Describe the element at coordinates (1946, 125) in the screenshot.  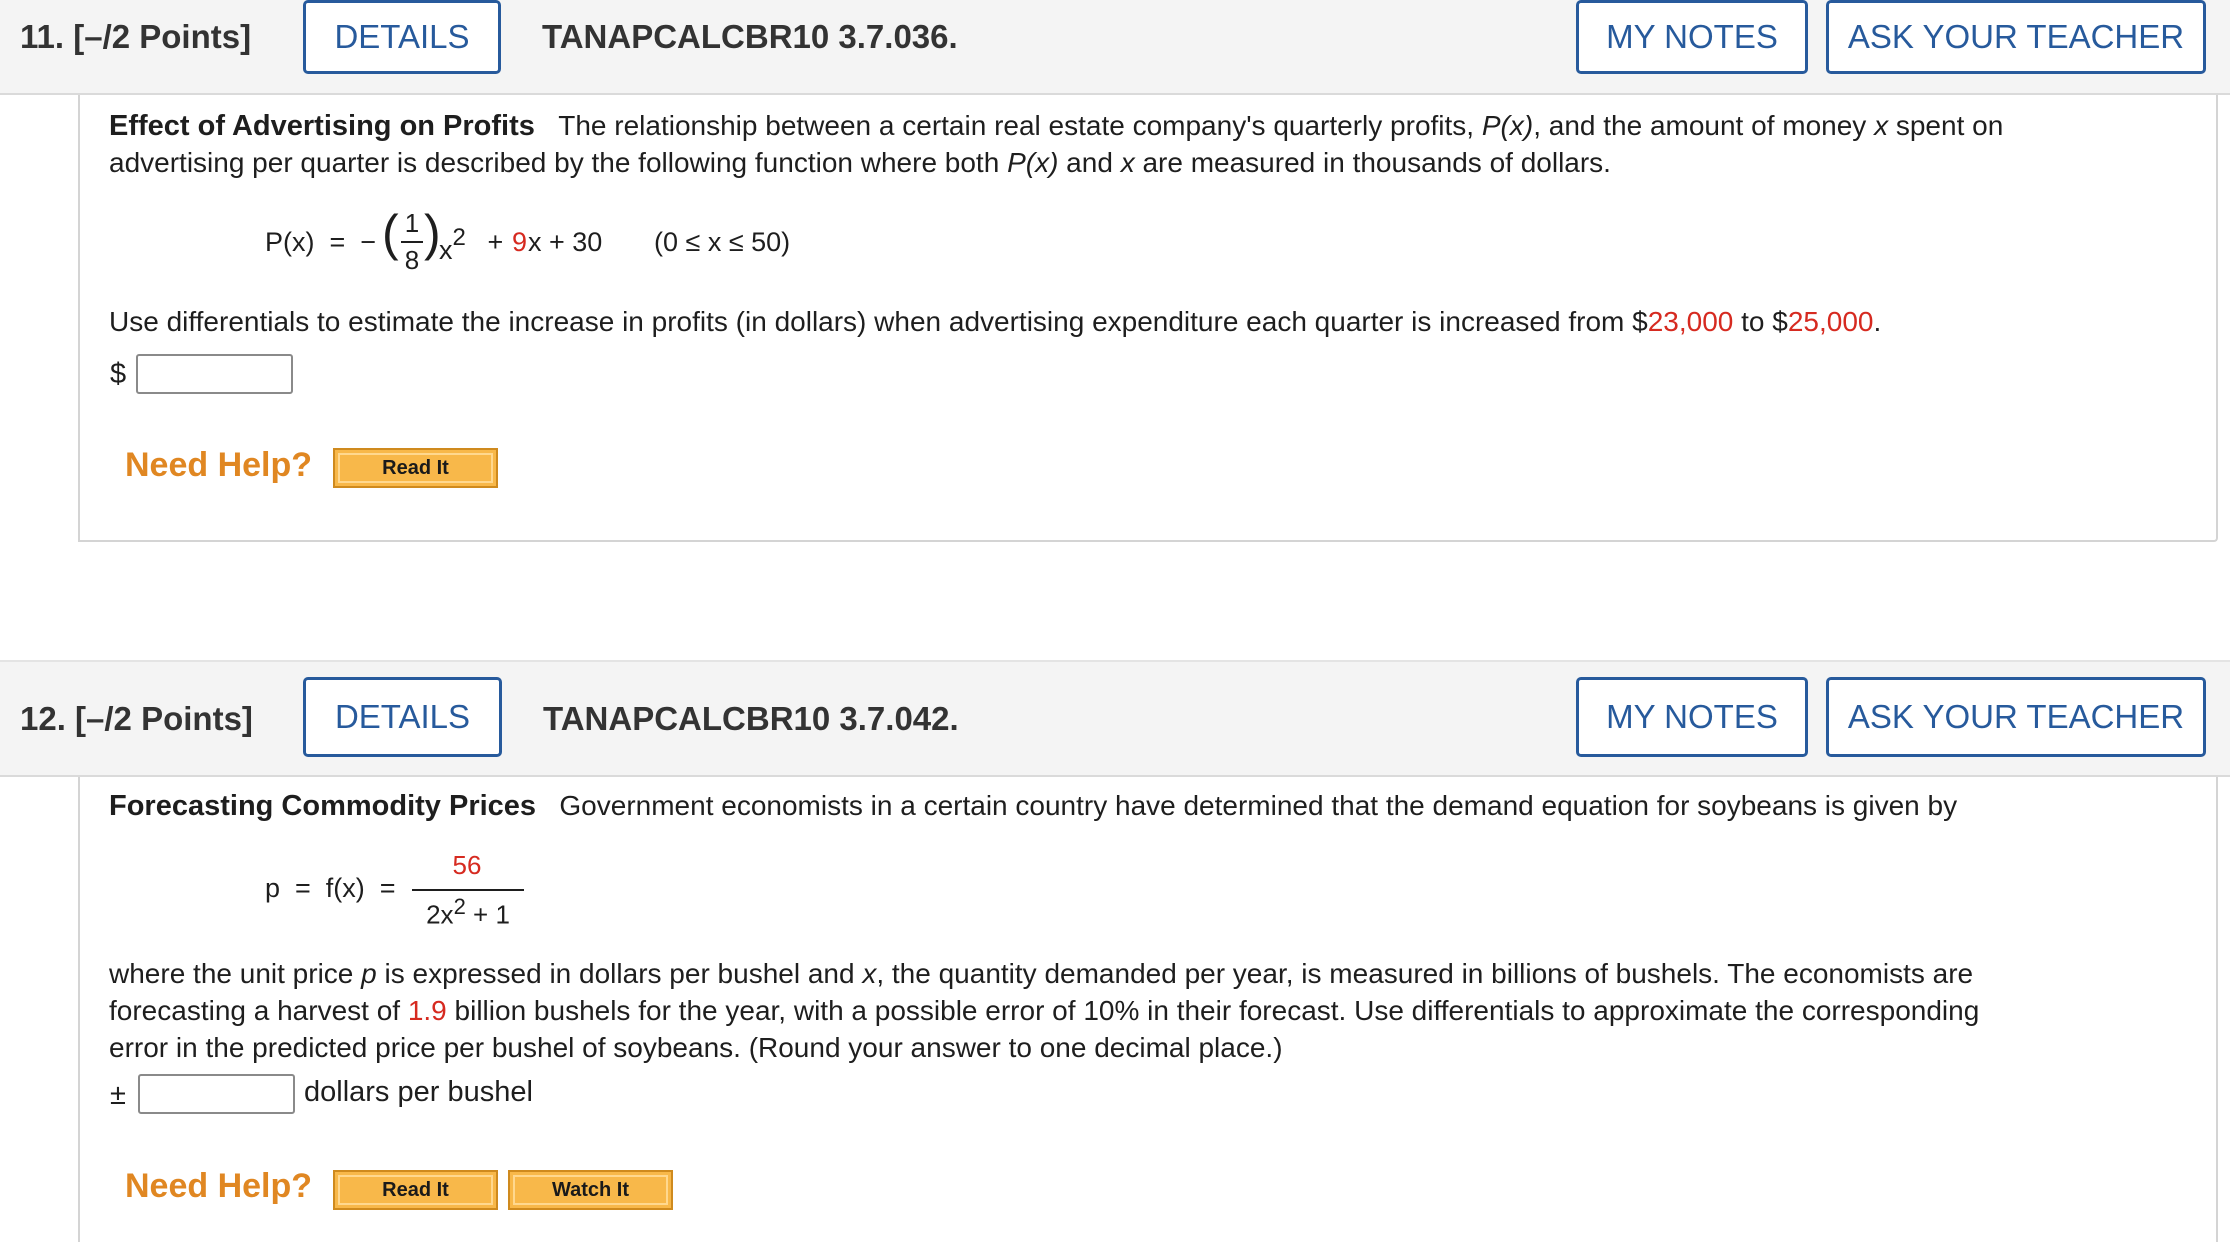
I see `intro-text: spent on` at that location.